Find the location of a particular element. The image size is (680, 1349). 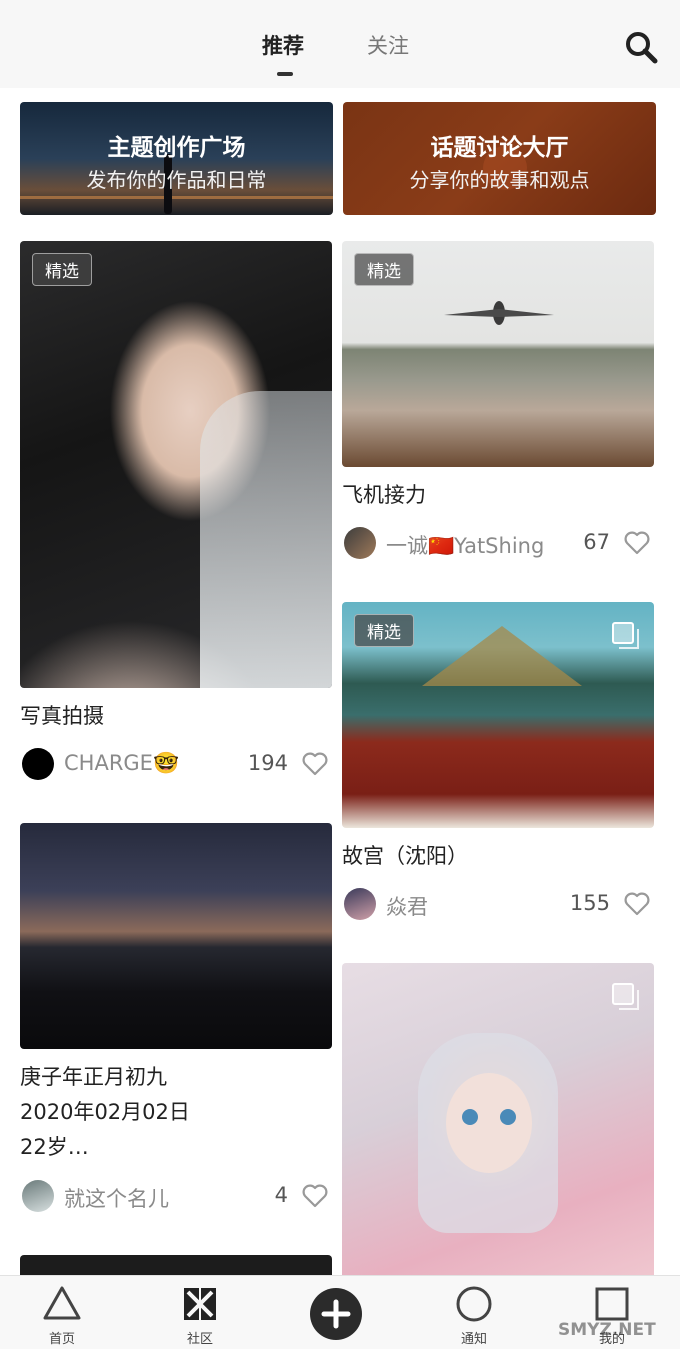

banner-topic-hall: 话题讨论大厅 分享你的故事和观点 is located at coordinates (499, 158).